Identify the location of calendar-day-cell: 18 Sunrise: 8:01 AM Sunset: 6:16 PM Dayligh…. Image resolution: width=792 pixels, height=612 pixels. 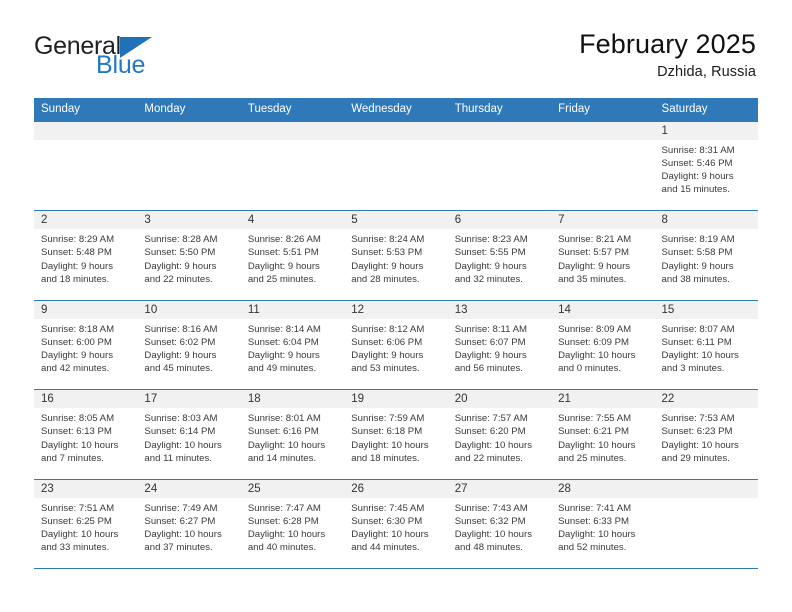
(292, 434).